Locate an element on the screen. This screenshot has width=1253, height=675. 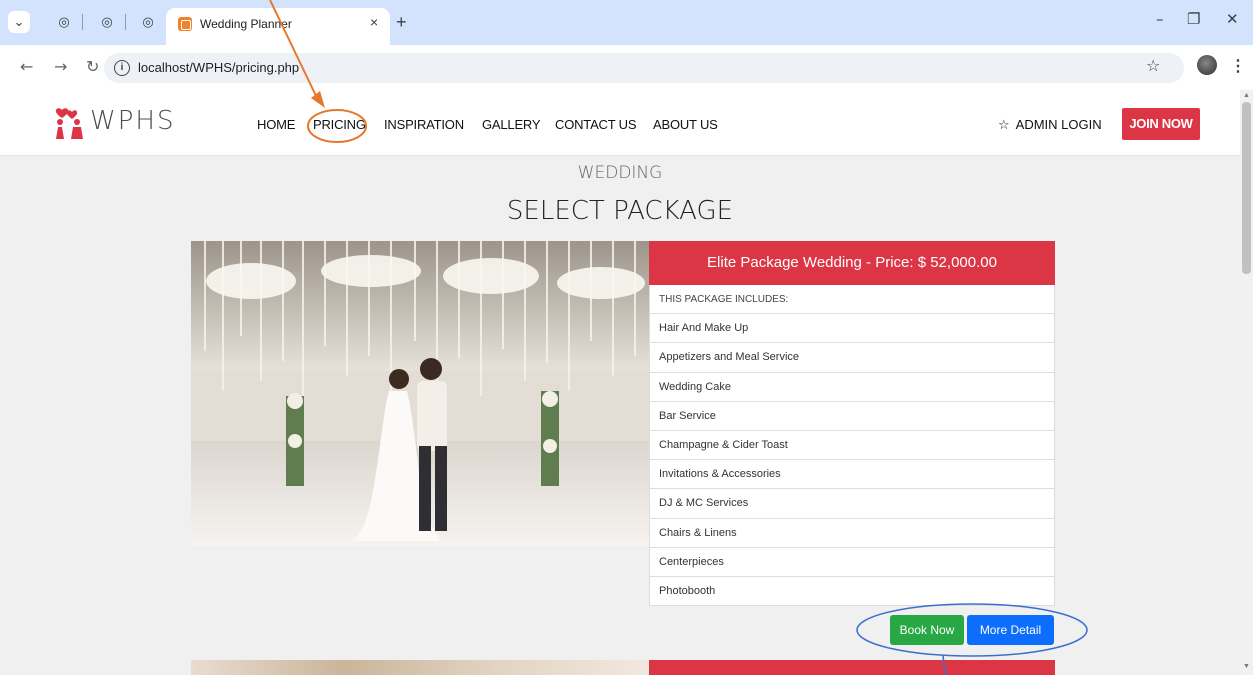
includes-label: THIS PACKAGE INCLUDES: is located at coordinates (852, 300).